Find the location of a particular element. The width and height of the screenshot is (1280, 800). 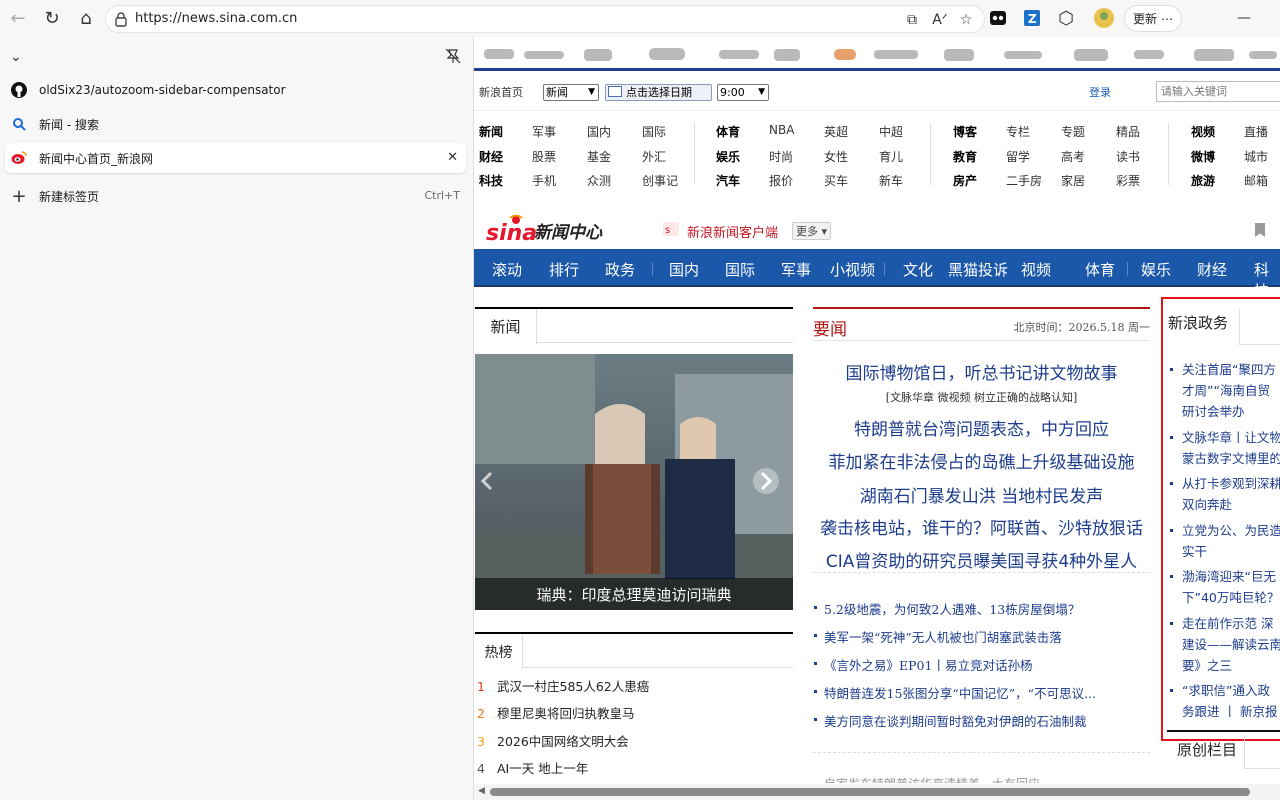

nav-link: 视频 is located at coordinates (1203, 131).